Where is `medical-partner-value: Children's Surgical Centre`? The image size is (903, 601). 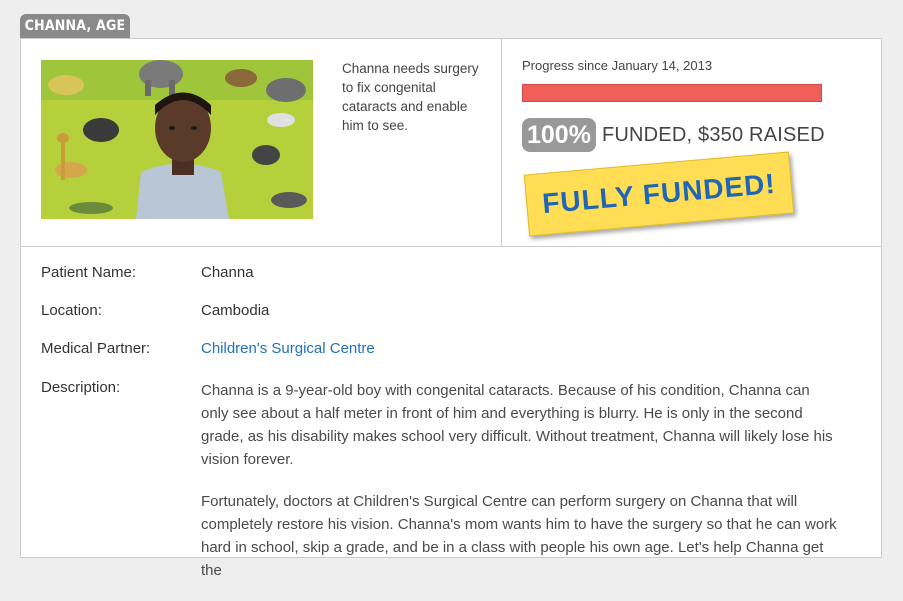 medical-partner-value: Children's Surgical Centre is located at coordinates (288, 348).